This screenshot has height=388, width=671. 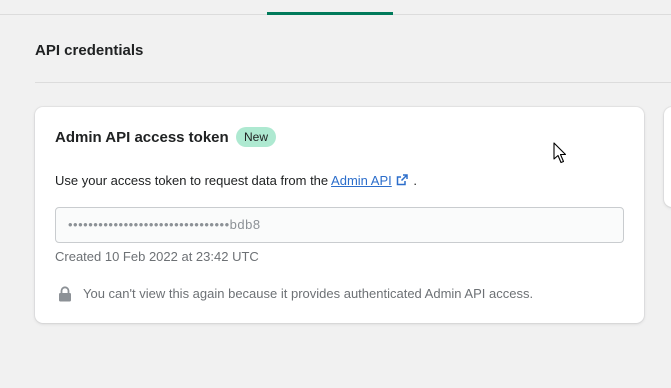 What do you see at coordinates (415, 180) in the screenshot?
I see `description-suffix: .` at bounding box center [415, 180].